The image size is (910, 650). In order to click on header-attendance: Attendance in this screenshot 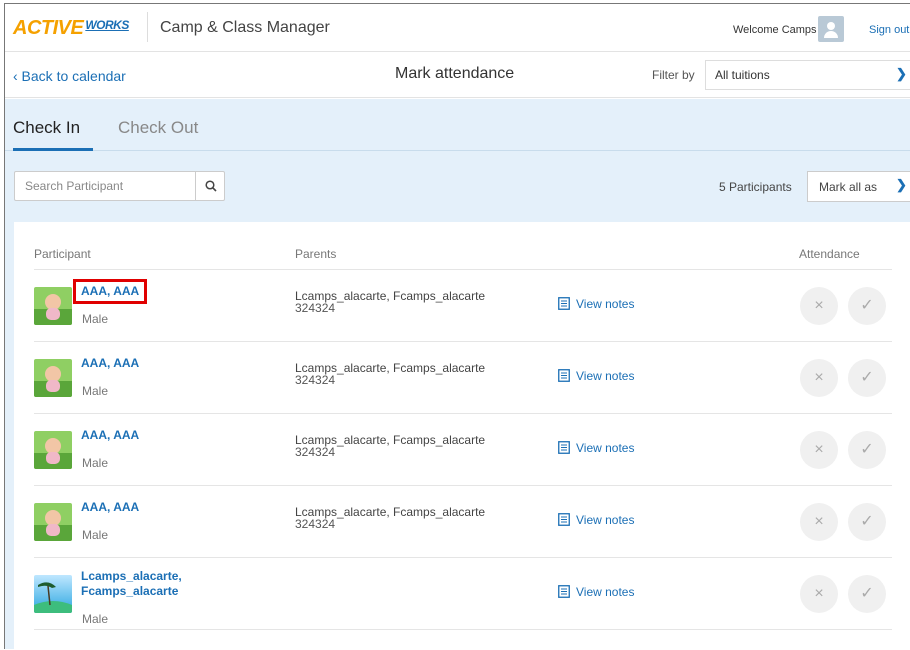, I will do `click(829, 254)`.